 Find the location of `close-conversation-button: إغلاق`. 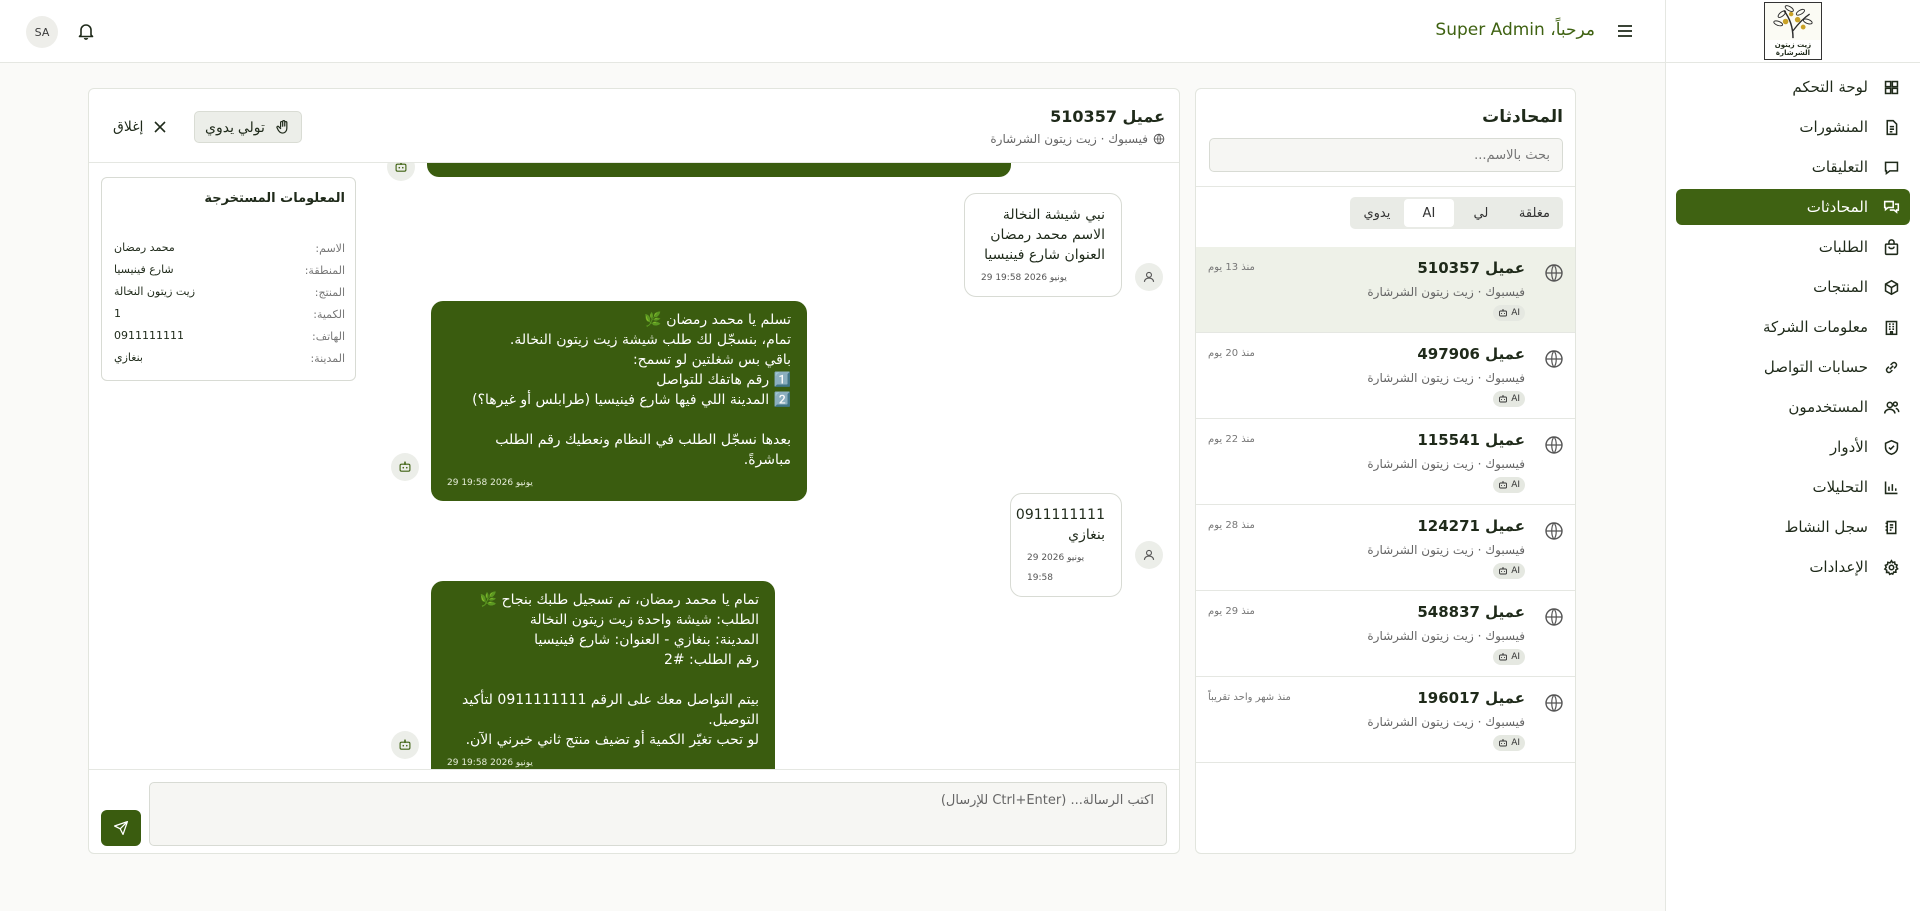

close-conversation-button: إغلاق is located at coordinates (140, 127).